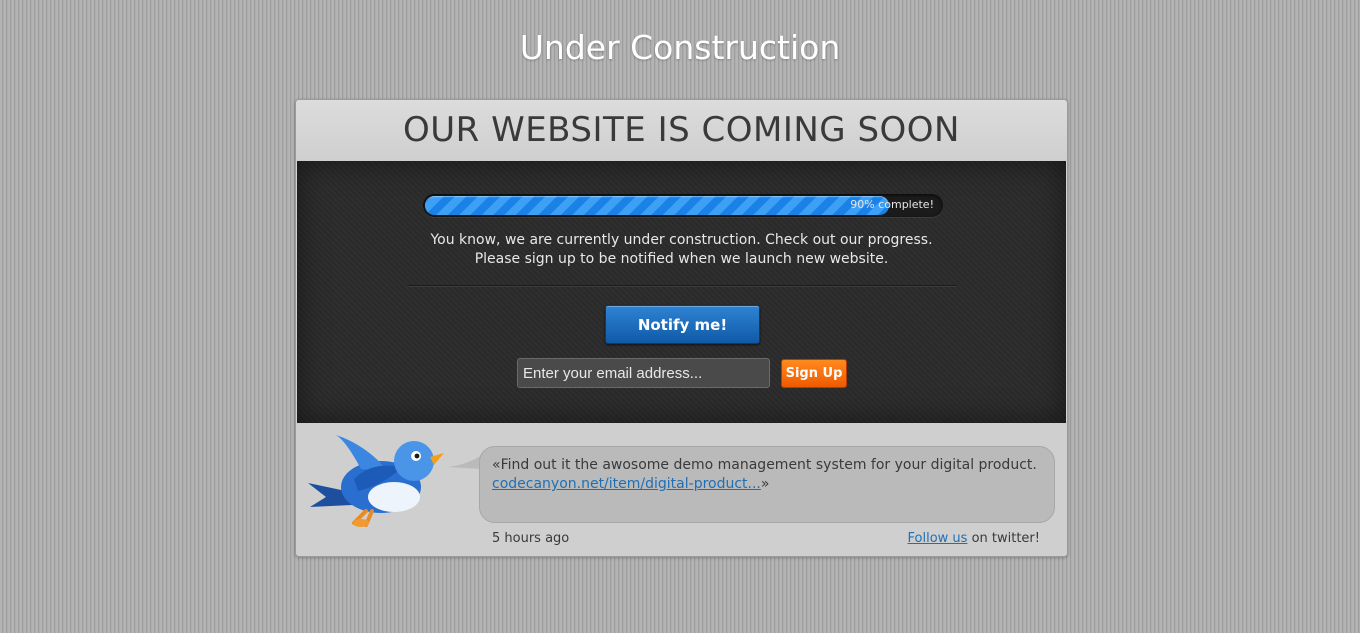 The height and width of the screenshot is (633, 1360). I want to click on progress-bar: 90% complete!, so click(683, 205).